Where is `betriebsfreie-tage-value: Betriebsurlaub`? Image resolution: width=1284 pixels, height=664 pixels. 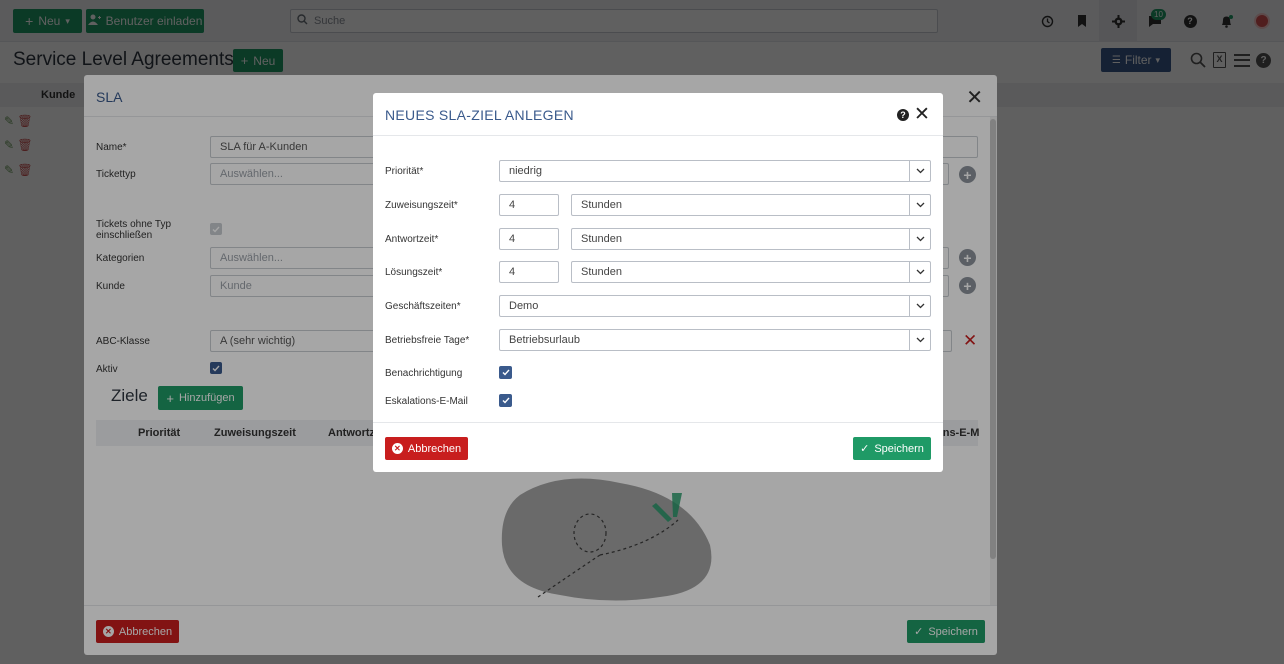
betriebsfreie-tage-value: Betriebsurlaub is located at coordinates (544, 340).